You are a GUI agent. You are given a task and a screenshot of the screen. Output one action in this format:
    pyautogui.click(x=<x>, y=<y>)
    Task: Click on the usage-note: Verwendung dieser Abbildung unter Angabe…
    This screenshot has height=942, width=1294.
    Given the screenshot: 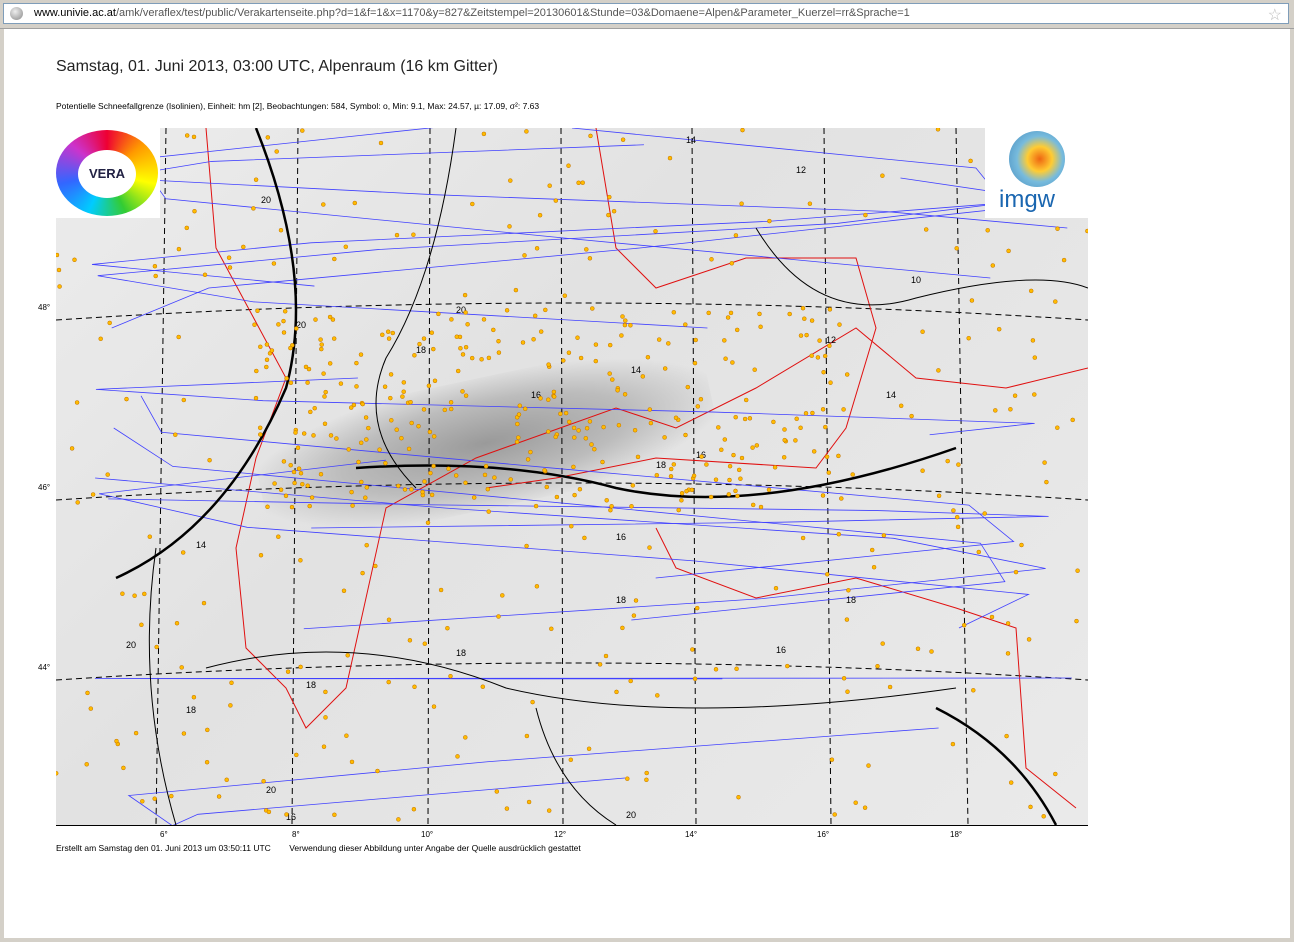 What is the action you would take?
    pyautogui.click(x=435, y=848)
    